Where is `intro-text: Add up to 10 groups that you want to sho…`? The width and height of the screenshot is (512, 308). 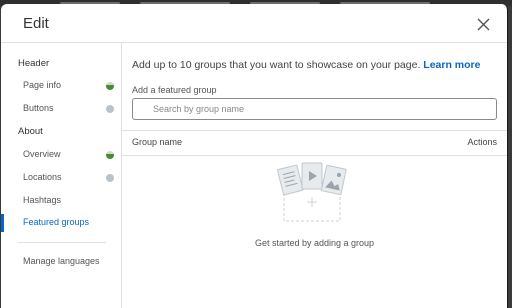
intro-text: Add up to 10 groups that you want to sho… is located at coordinates (306, 65).